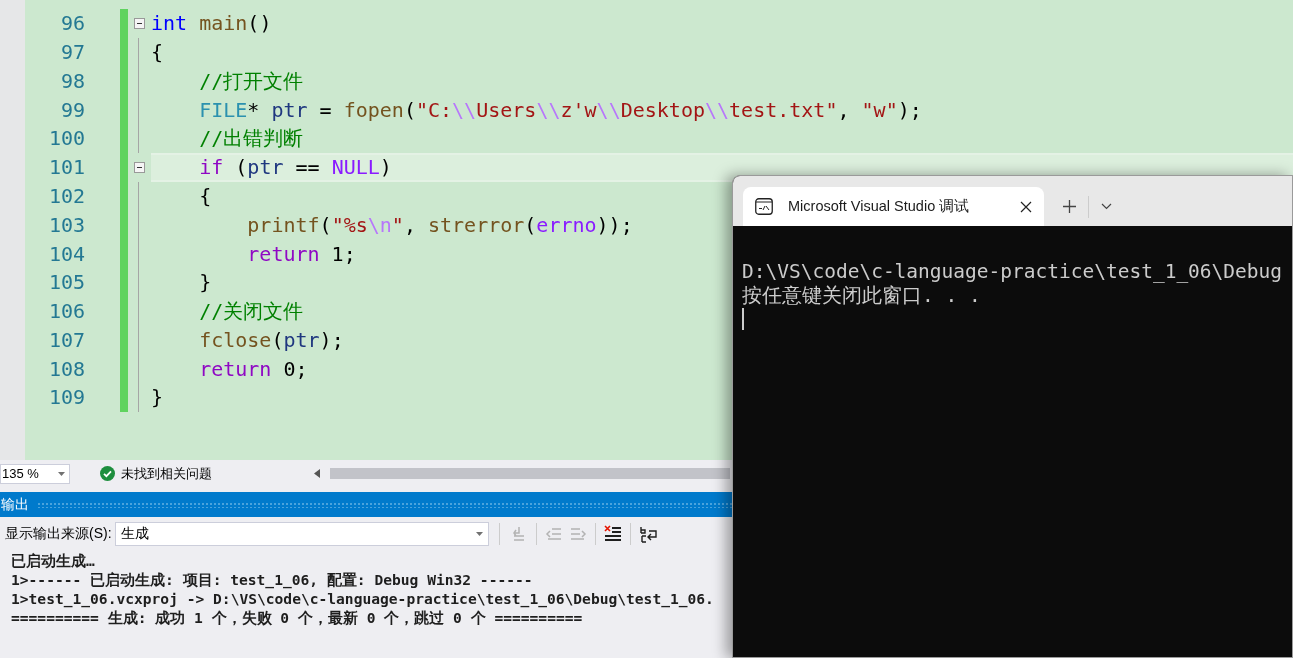 This screenshot has width=1293, height=658. What do you see at coordinates (1069, 206) in the screenshot?
I see `new-tab-icon` at bounding box center [1069, 206].